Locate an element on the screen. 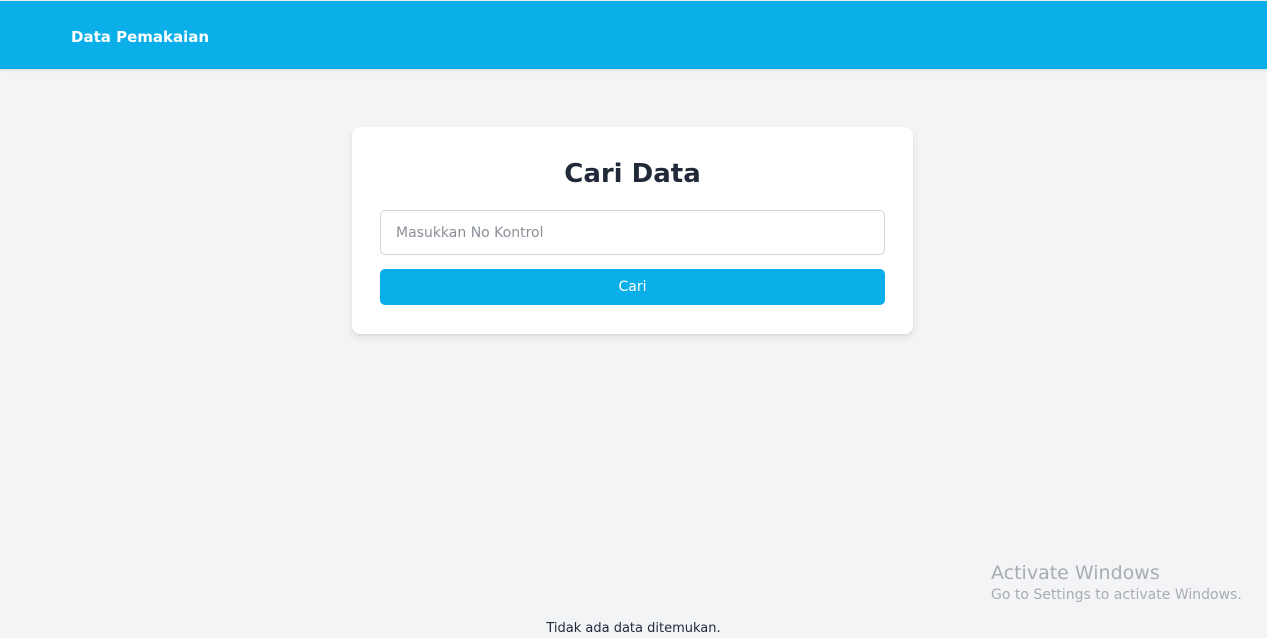  watermark-subtitle: Go to Settings to activate Windows. is located at coordinates (1116, 595).